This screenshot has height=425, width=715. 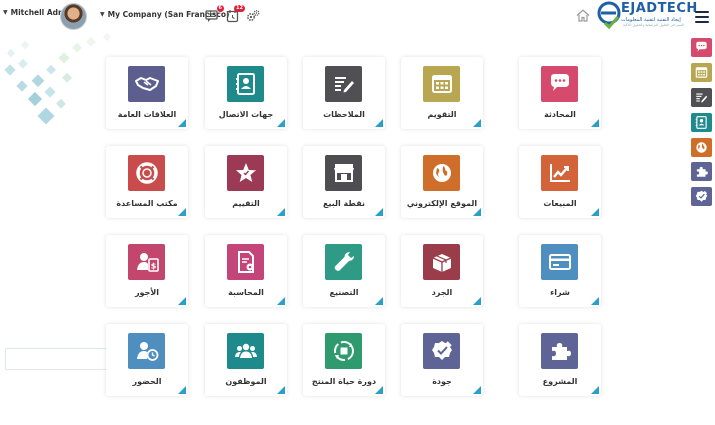 I want to click on messages-button: 6, so click(x=214, y=13).